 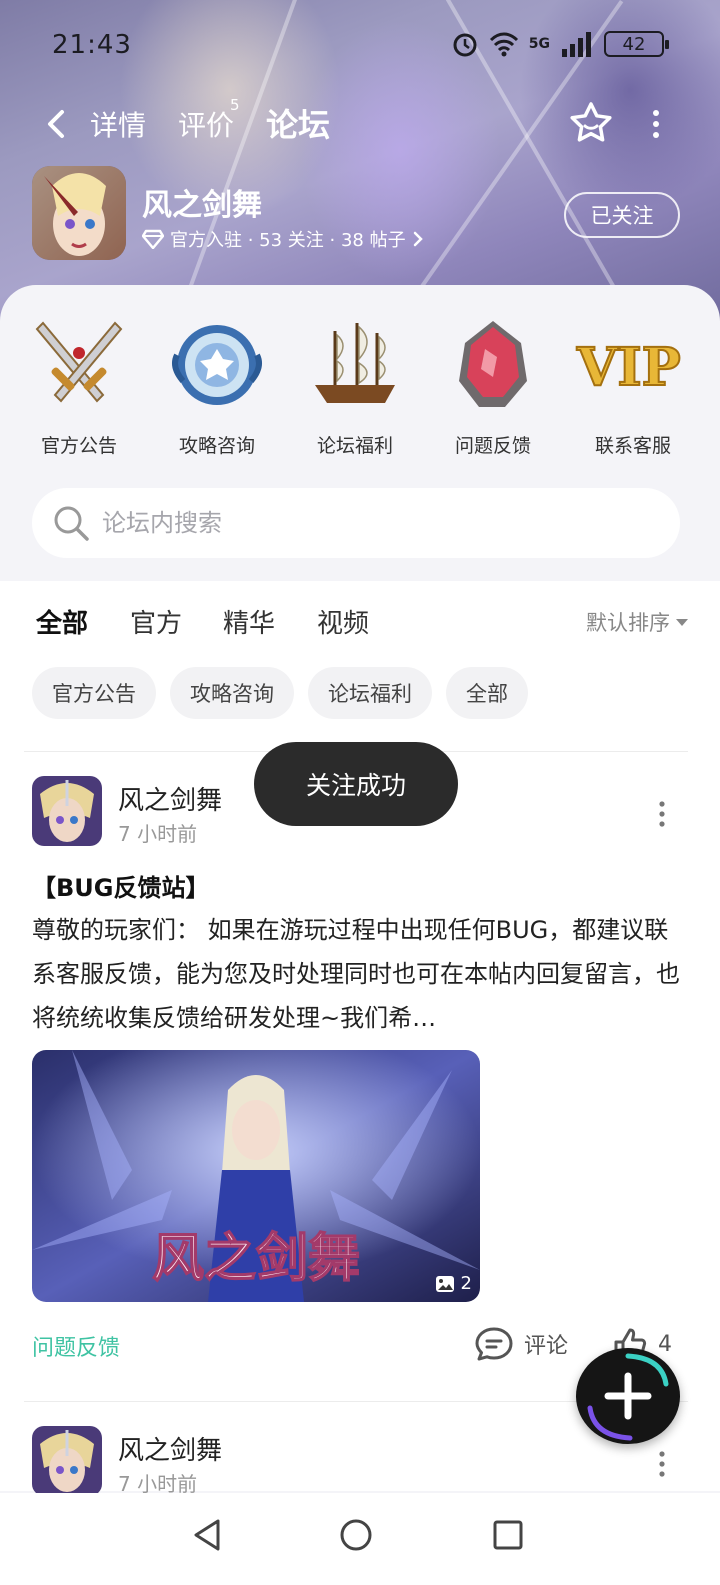 I want to click on search-icon, so click(x=71, y=523).